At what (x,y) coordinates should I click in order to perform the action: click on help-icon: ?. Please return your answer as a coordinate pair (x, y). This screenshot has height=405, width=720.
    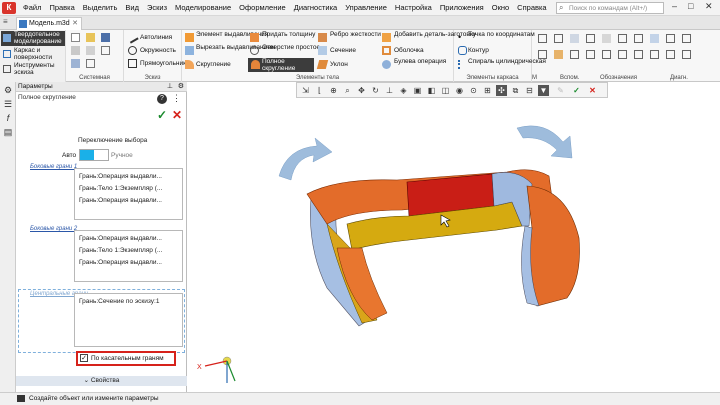
    Looking at the image, I should click on (162, 99).